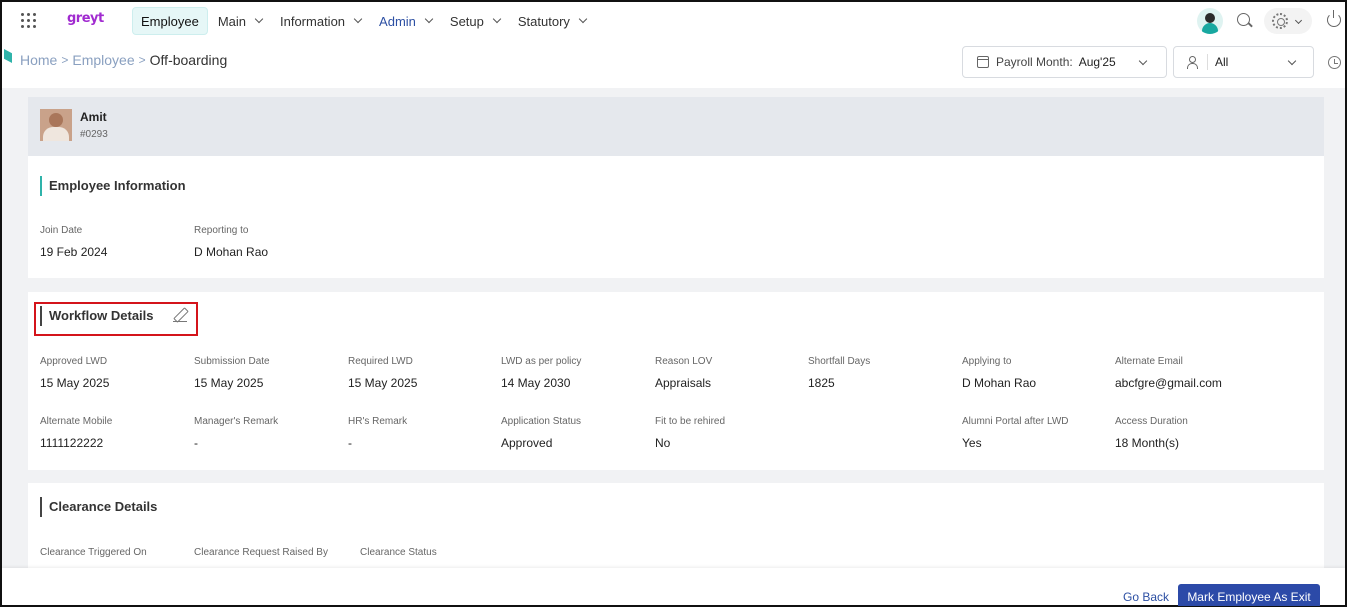 This screenshot has height=607, width=1347. What do you see at coordinates (56, 125) in the screenshot?
I see `employee-photo` at bounding box center [56, 125].